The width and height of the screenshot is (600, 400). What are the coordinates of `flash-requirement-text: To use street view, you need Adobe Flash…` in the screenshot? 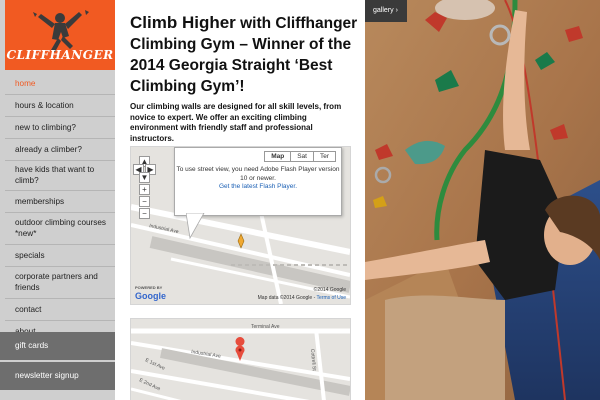 It's located at (258, 174).